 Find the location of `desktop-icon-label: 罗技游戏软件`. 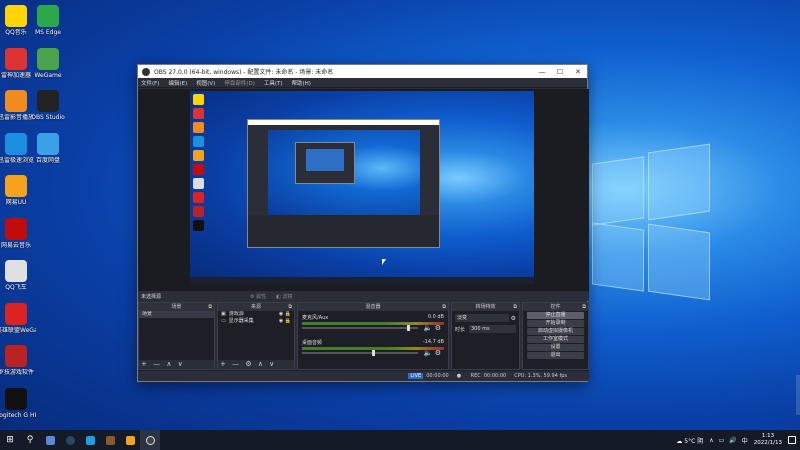

desktop-icon-label: 罗技游戏软件 is located at coordinates (17, 372).